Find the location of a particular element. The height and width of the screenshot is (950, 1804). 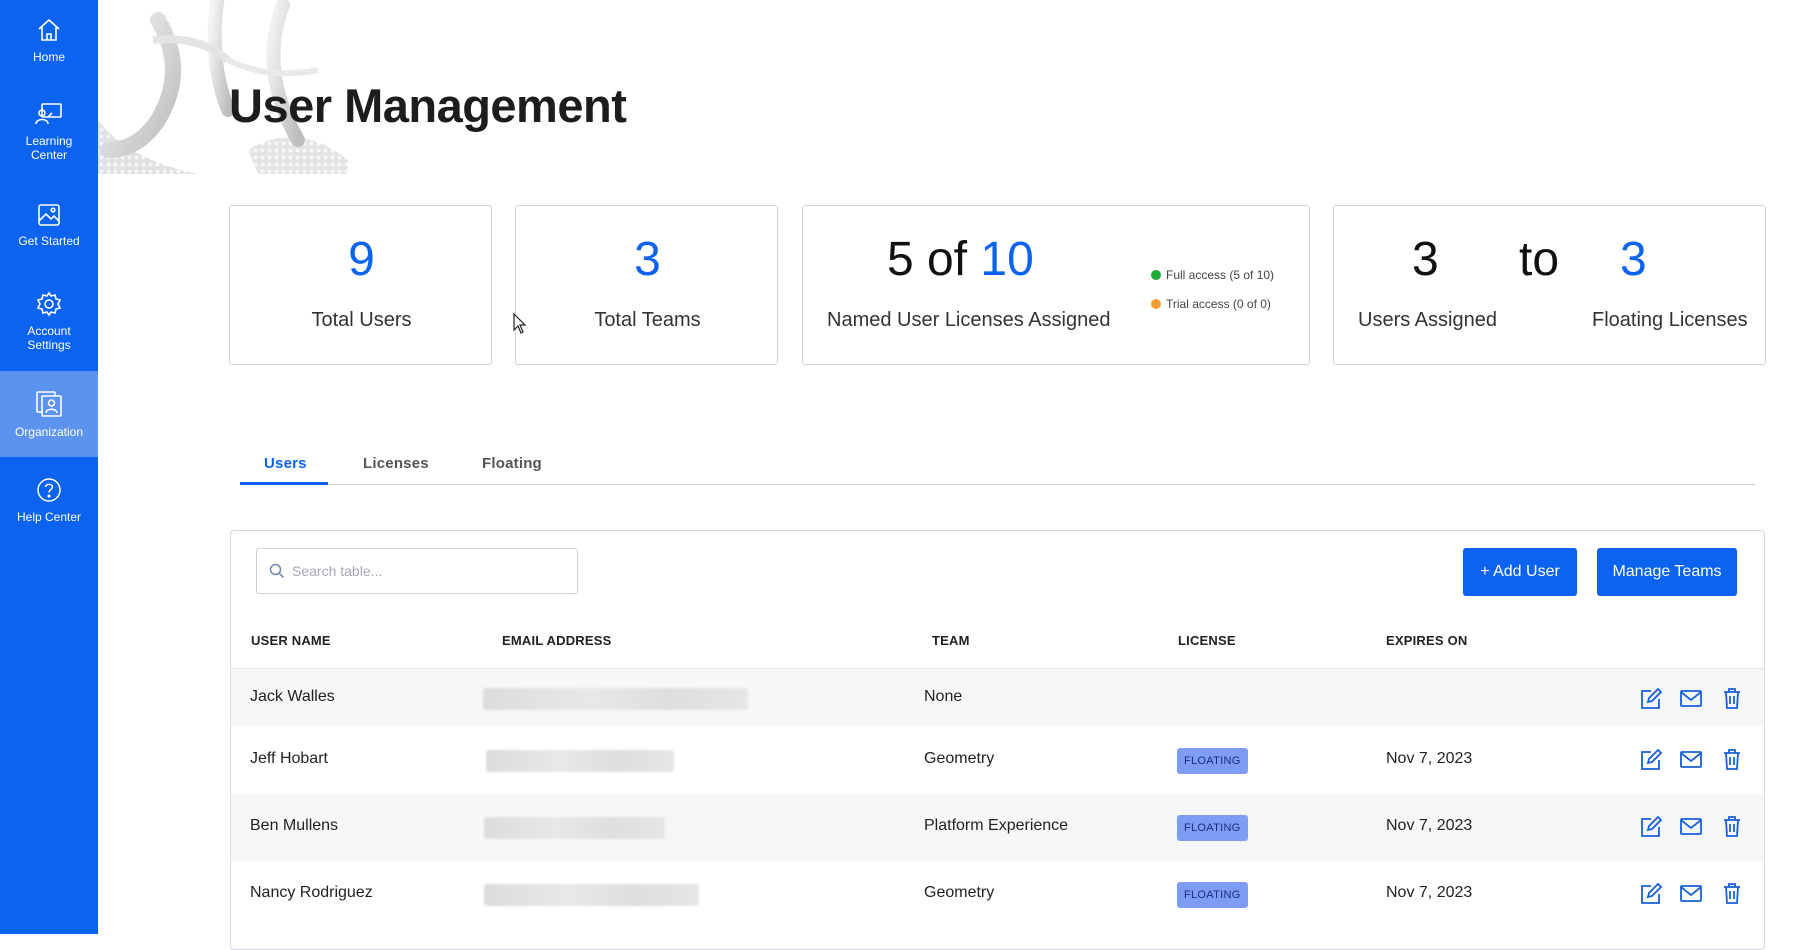

total-teams-card: 3 Total Teams is located at coordinates (646, 285).